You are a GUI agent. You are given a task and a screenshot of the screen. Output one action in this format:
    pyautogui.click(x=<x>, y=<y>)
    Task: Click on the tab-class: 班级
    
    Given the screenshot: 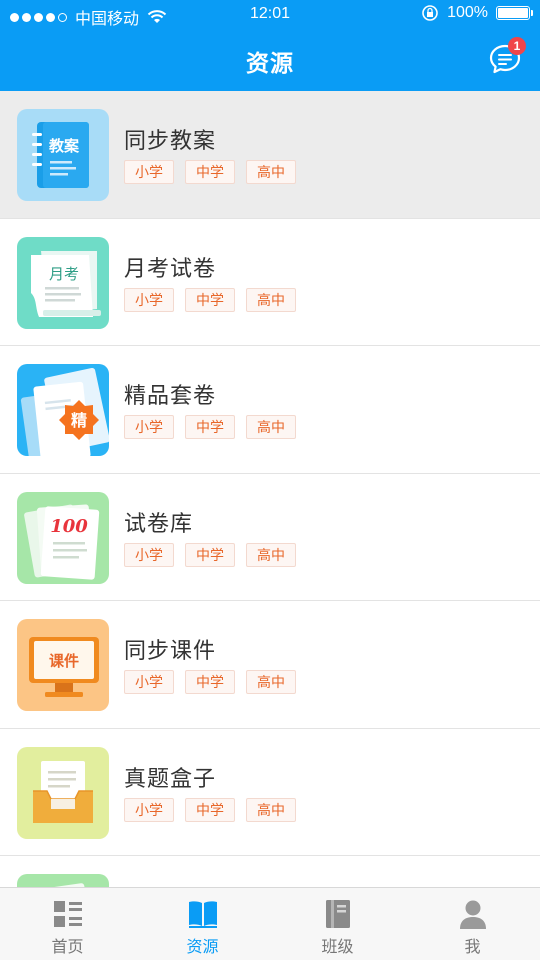 What is the action you would take?
    pyautogui.click(x=337, y=924)
    